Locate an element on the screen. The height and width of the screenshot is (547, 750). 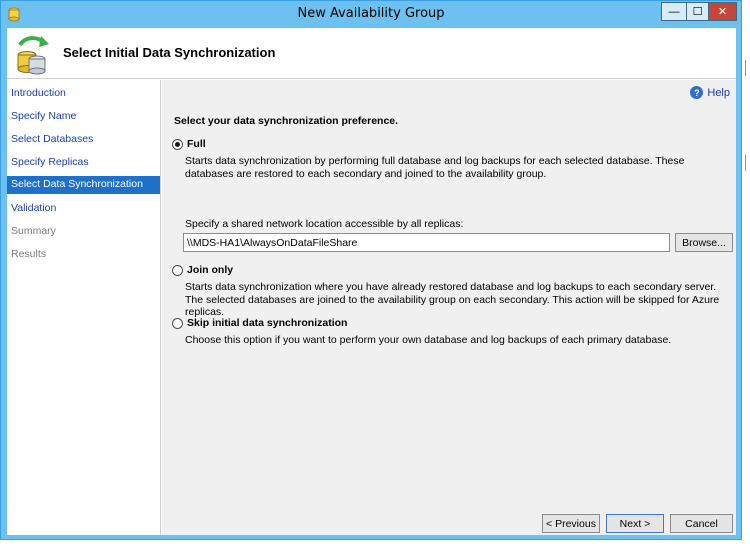
nav-item-results: Results is located at coordinates (29, 254).